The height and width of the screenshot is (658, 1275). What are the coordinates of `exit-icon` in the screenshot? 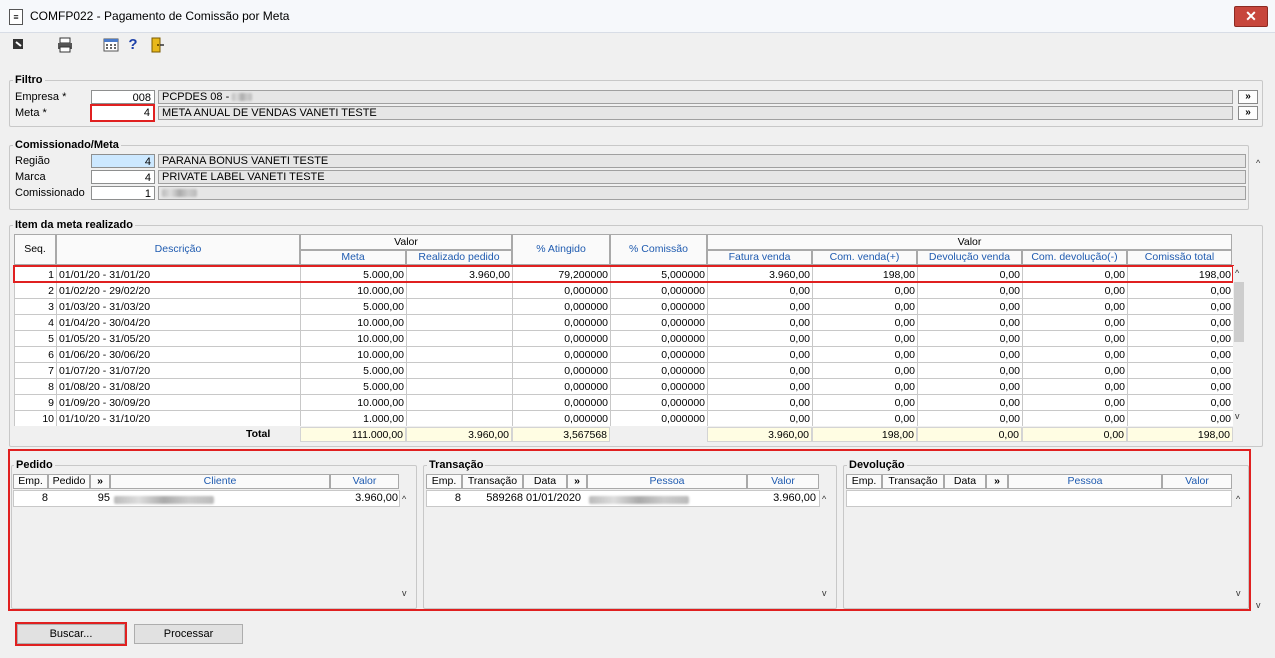 It's located at (19, 45).